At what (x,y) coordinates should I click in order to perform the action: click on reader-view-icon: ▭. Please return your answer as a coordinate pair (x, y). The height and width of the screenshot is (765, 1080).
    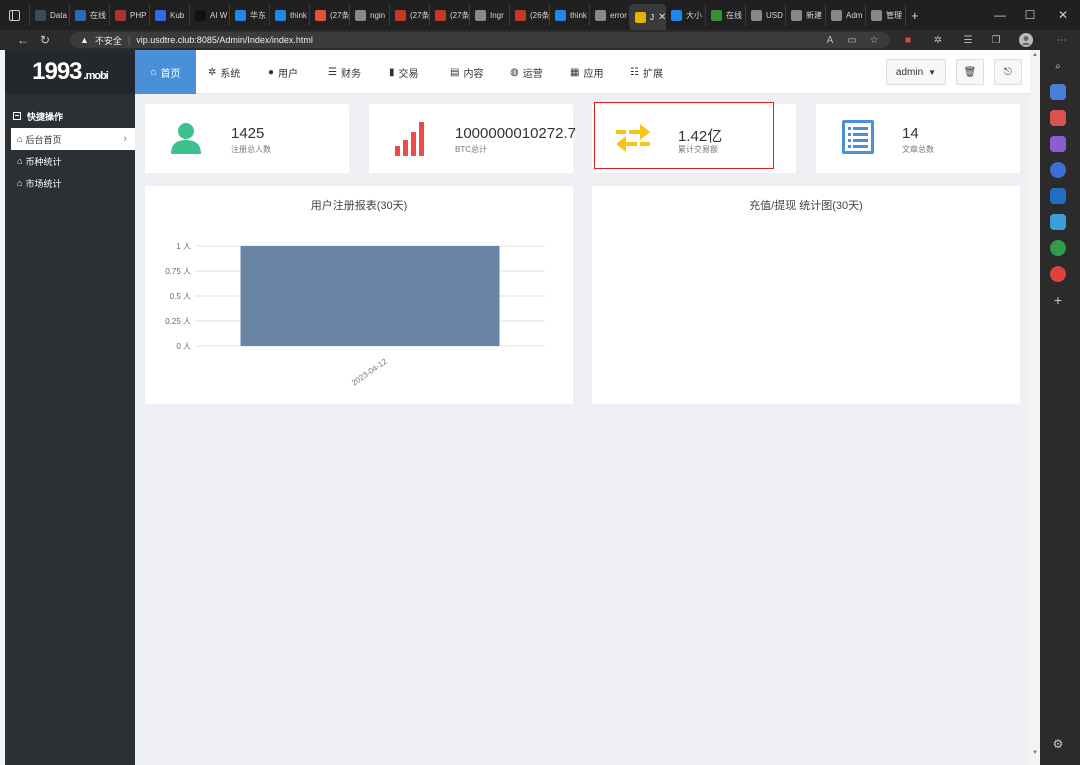
    Looking at the image, I should click on (852, 40).